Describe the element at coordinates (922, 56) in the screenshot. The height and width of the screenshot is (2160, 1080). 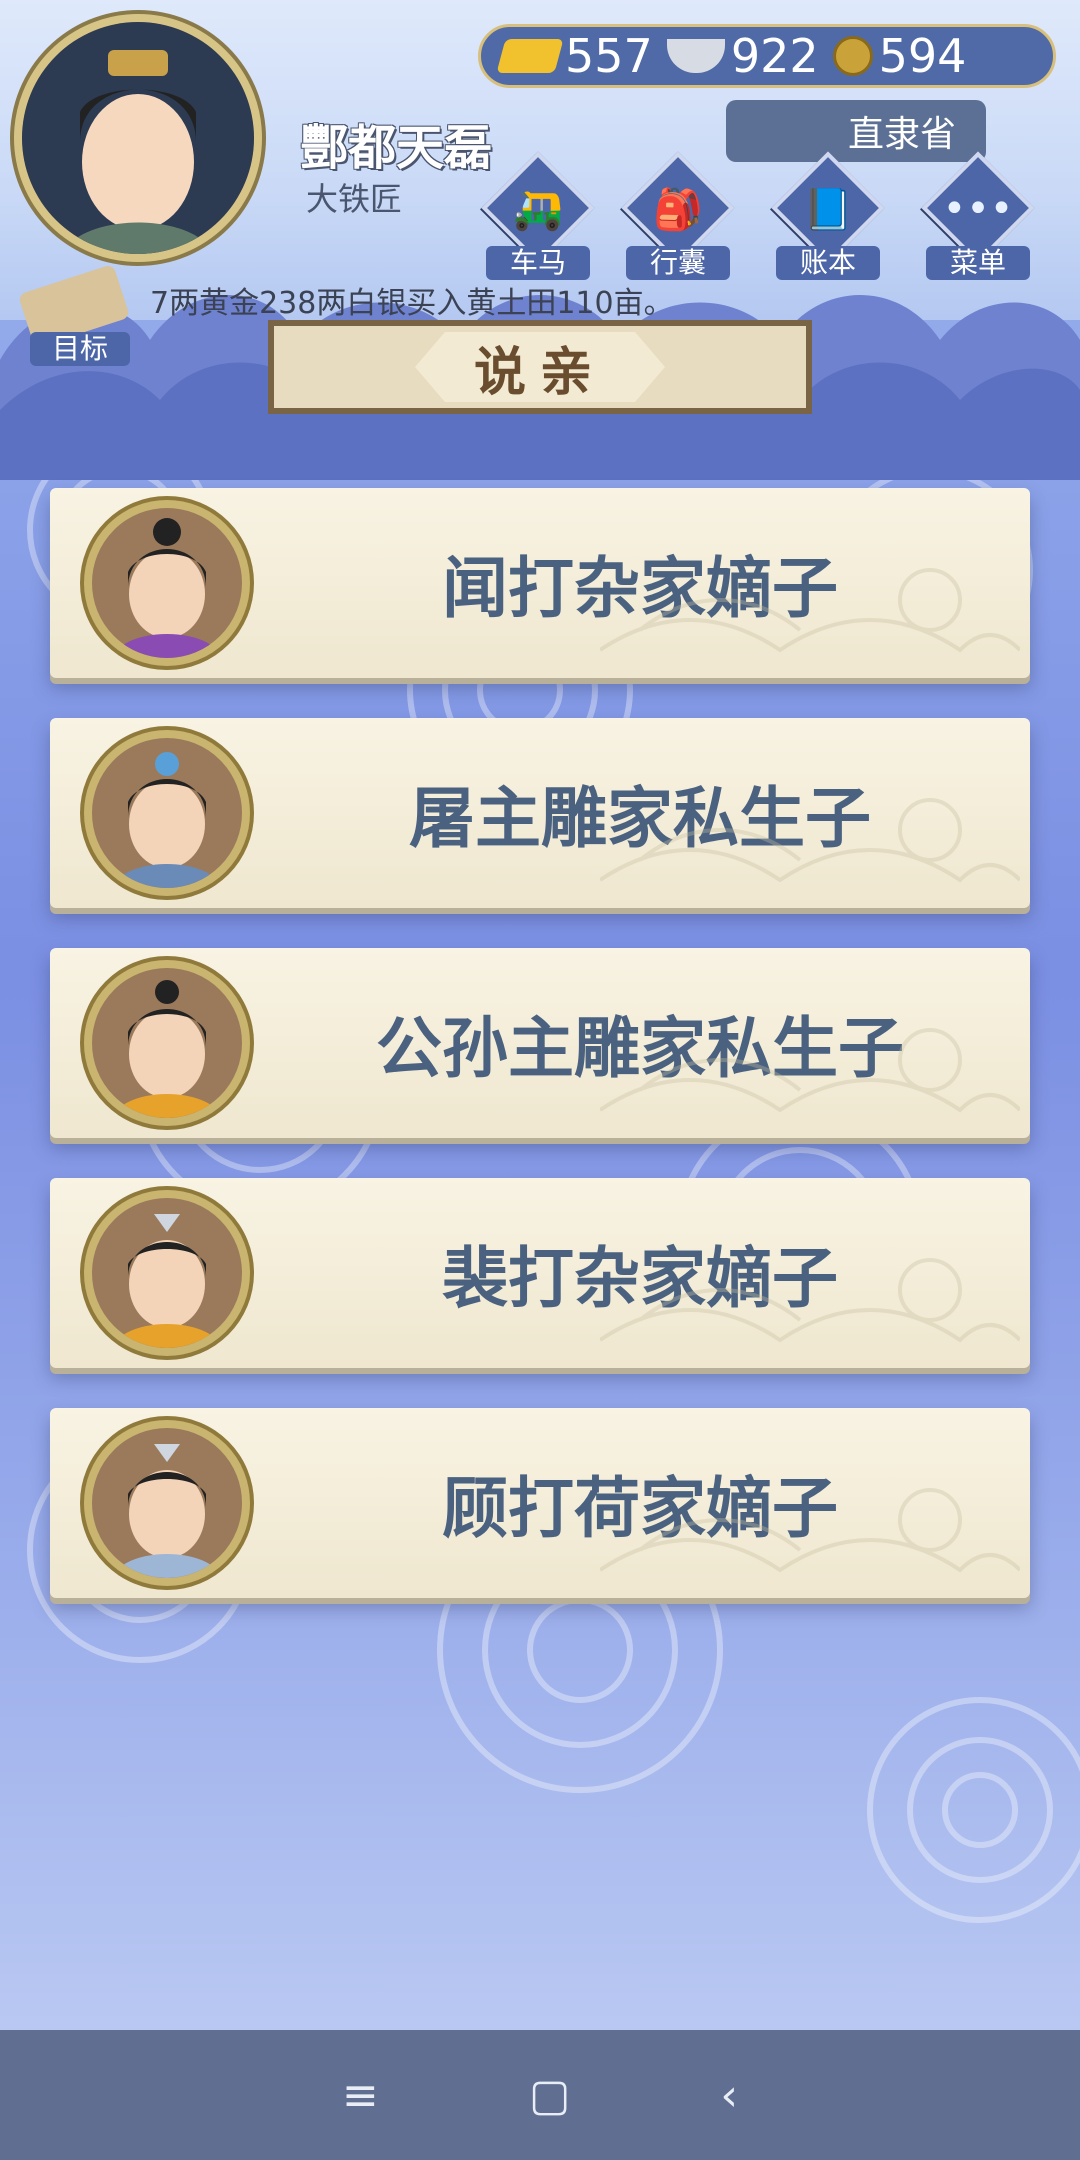
I see `coin-amount: 594` at that location.